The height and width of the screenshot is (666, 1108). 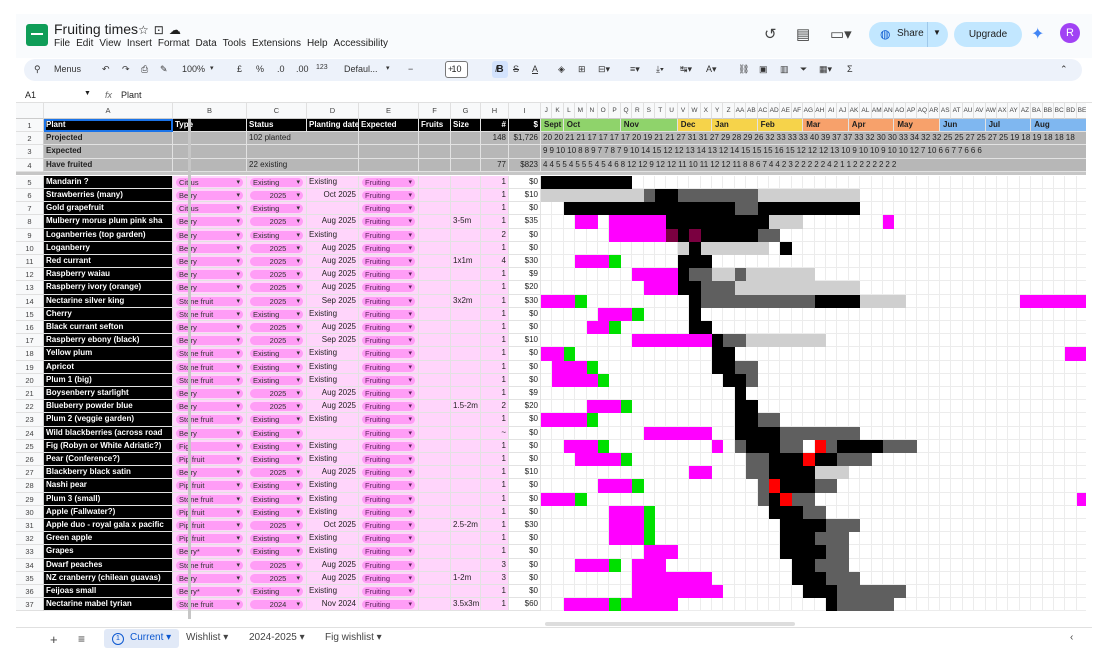 I want to click on plant-name: Pear (Conference?), so click(x=108, y=460).